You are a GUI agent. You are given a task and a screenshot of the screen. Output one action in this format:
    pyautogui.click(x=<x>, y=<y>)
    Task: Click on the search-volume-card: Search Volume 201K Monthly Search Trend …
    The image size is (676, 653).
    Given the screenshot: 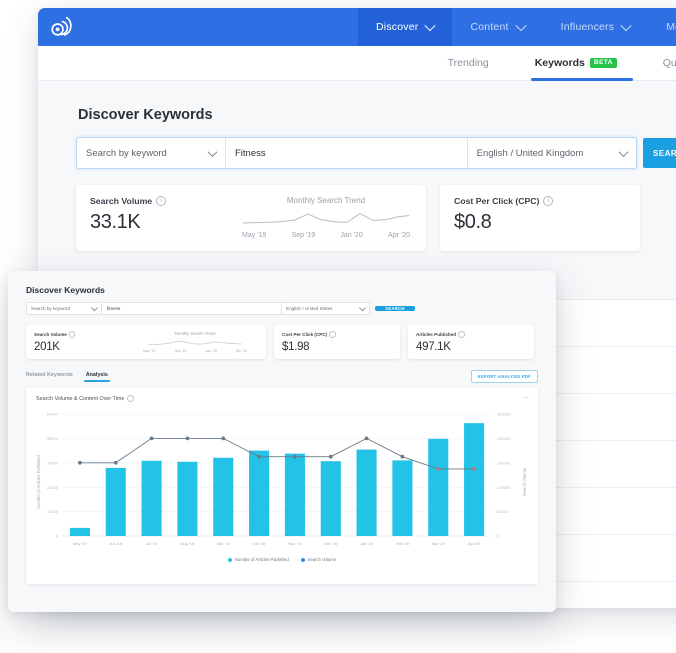 What is the action you would take?
    pyautogui.click(x=146, y=342)
    